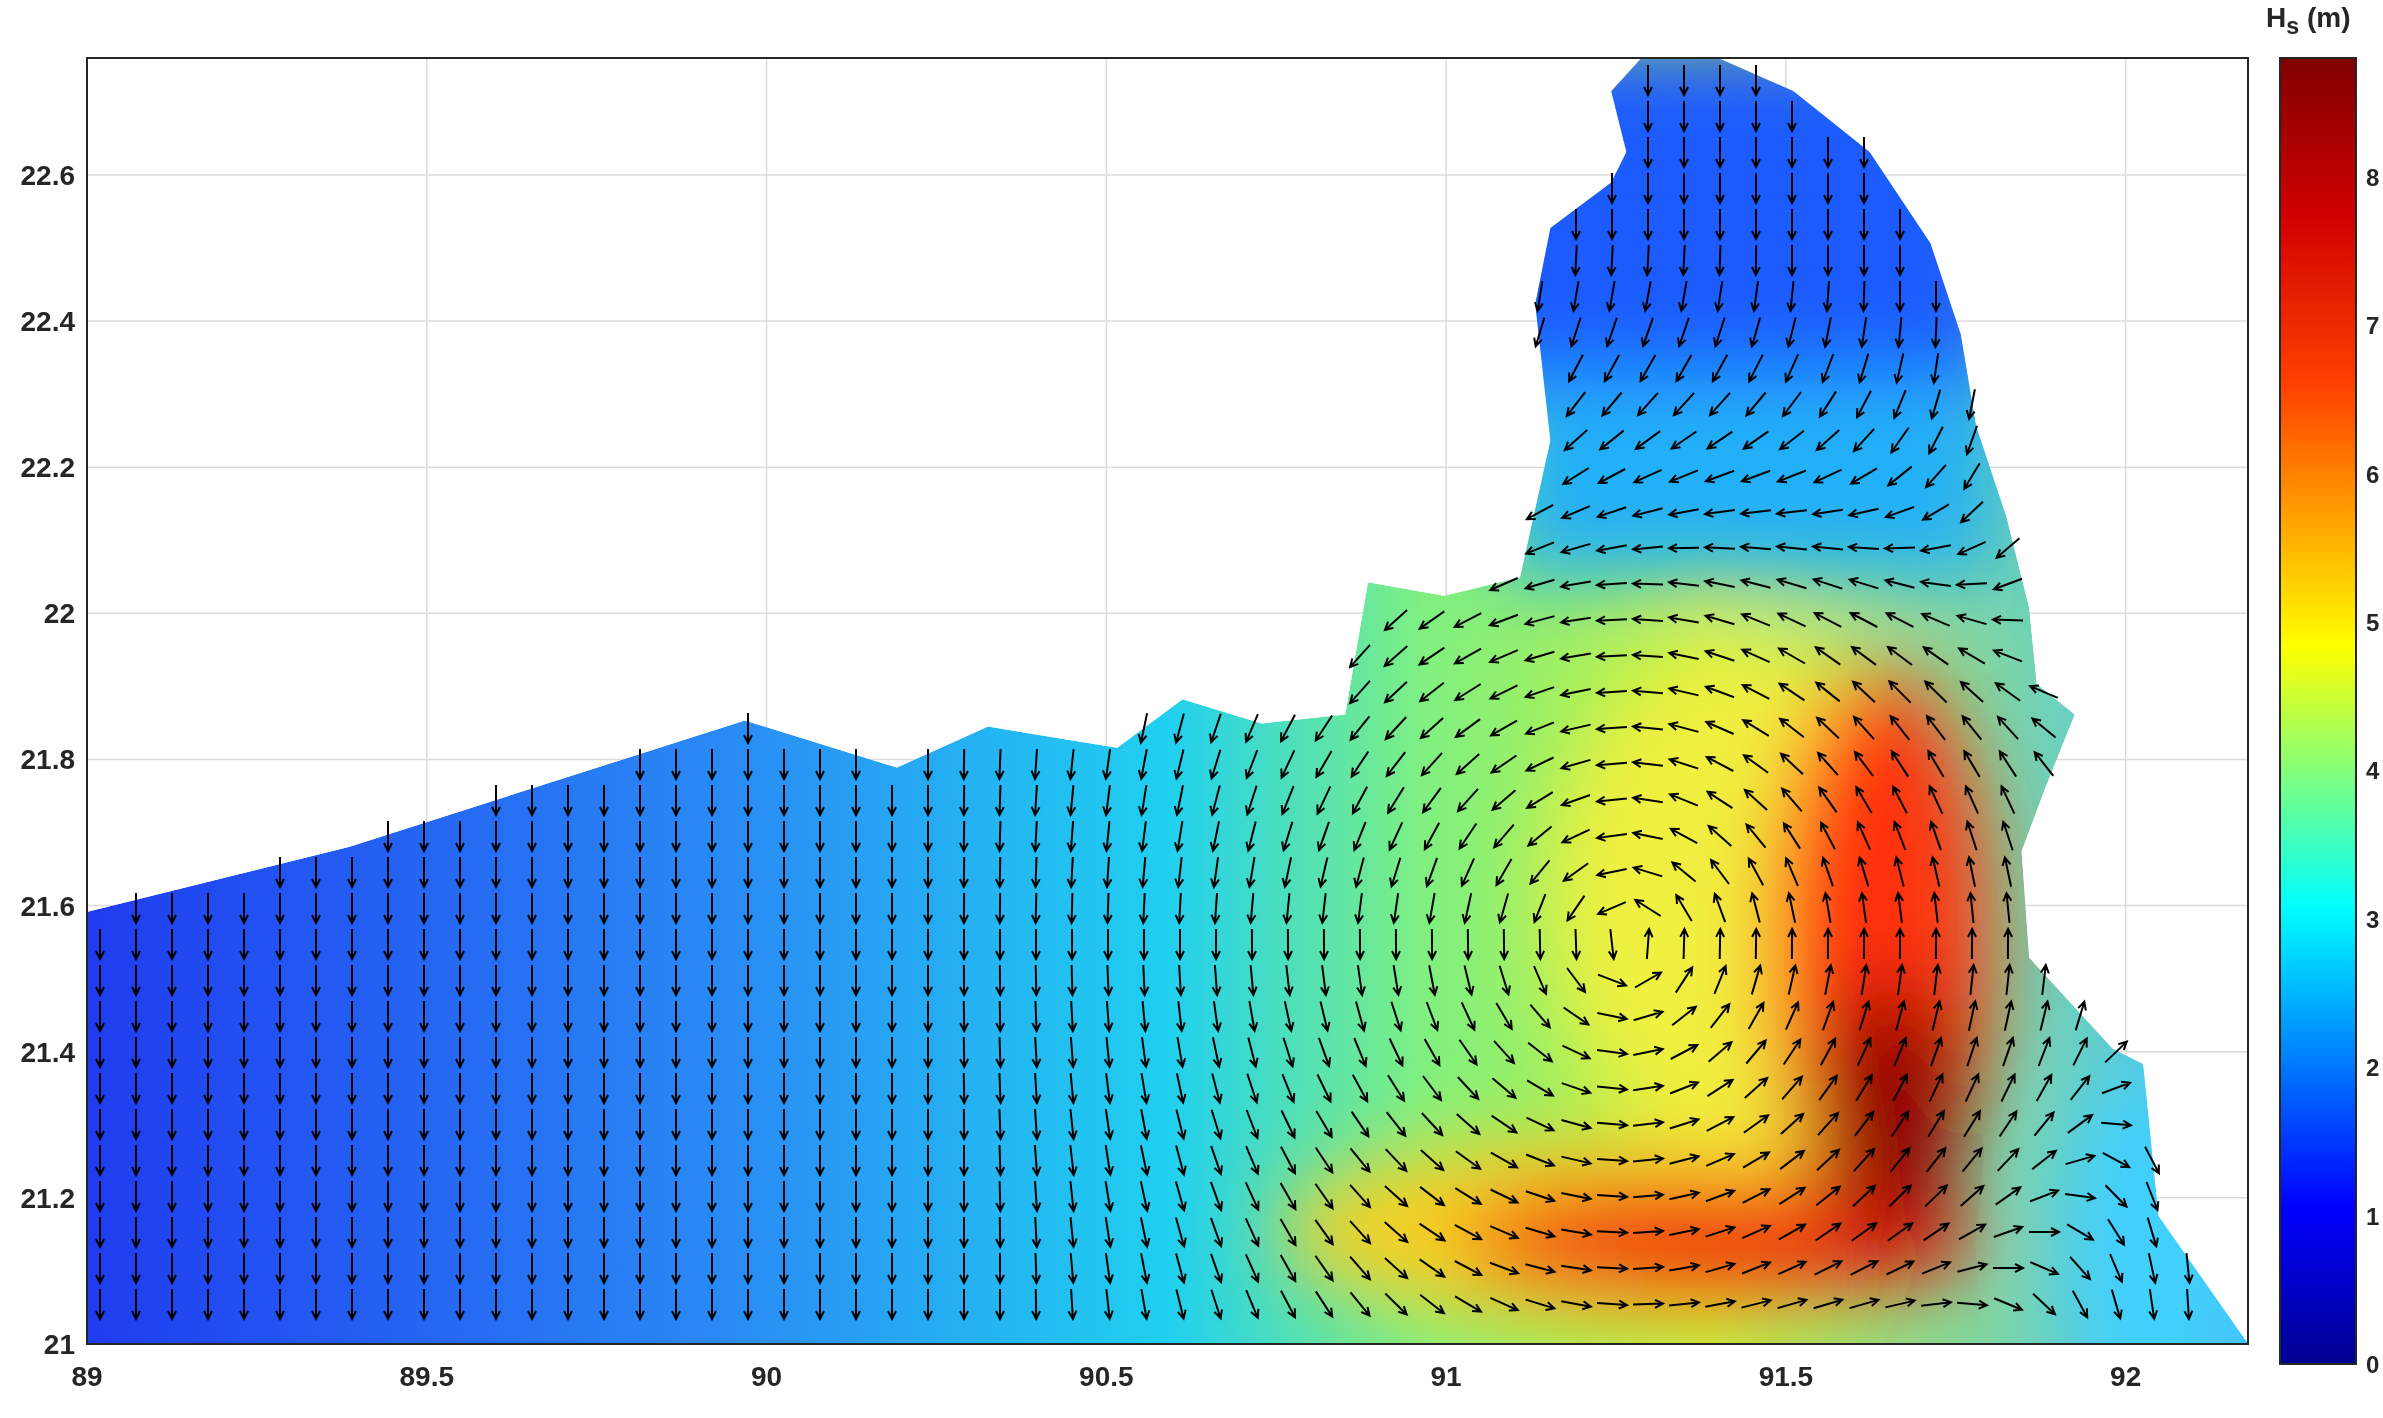  What do you see at coordinates (47, 175) in the screenshot?
I see `axis-tick-label: 22.6` at bounding box center [47, 175].